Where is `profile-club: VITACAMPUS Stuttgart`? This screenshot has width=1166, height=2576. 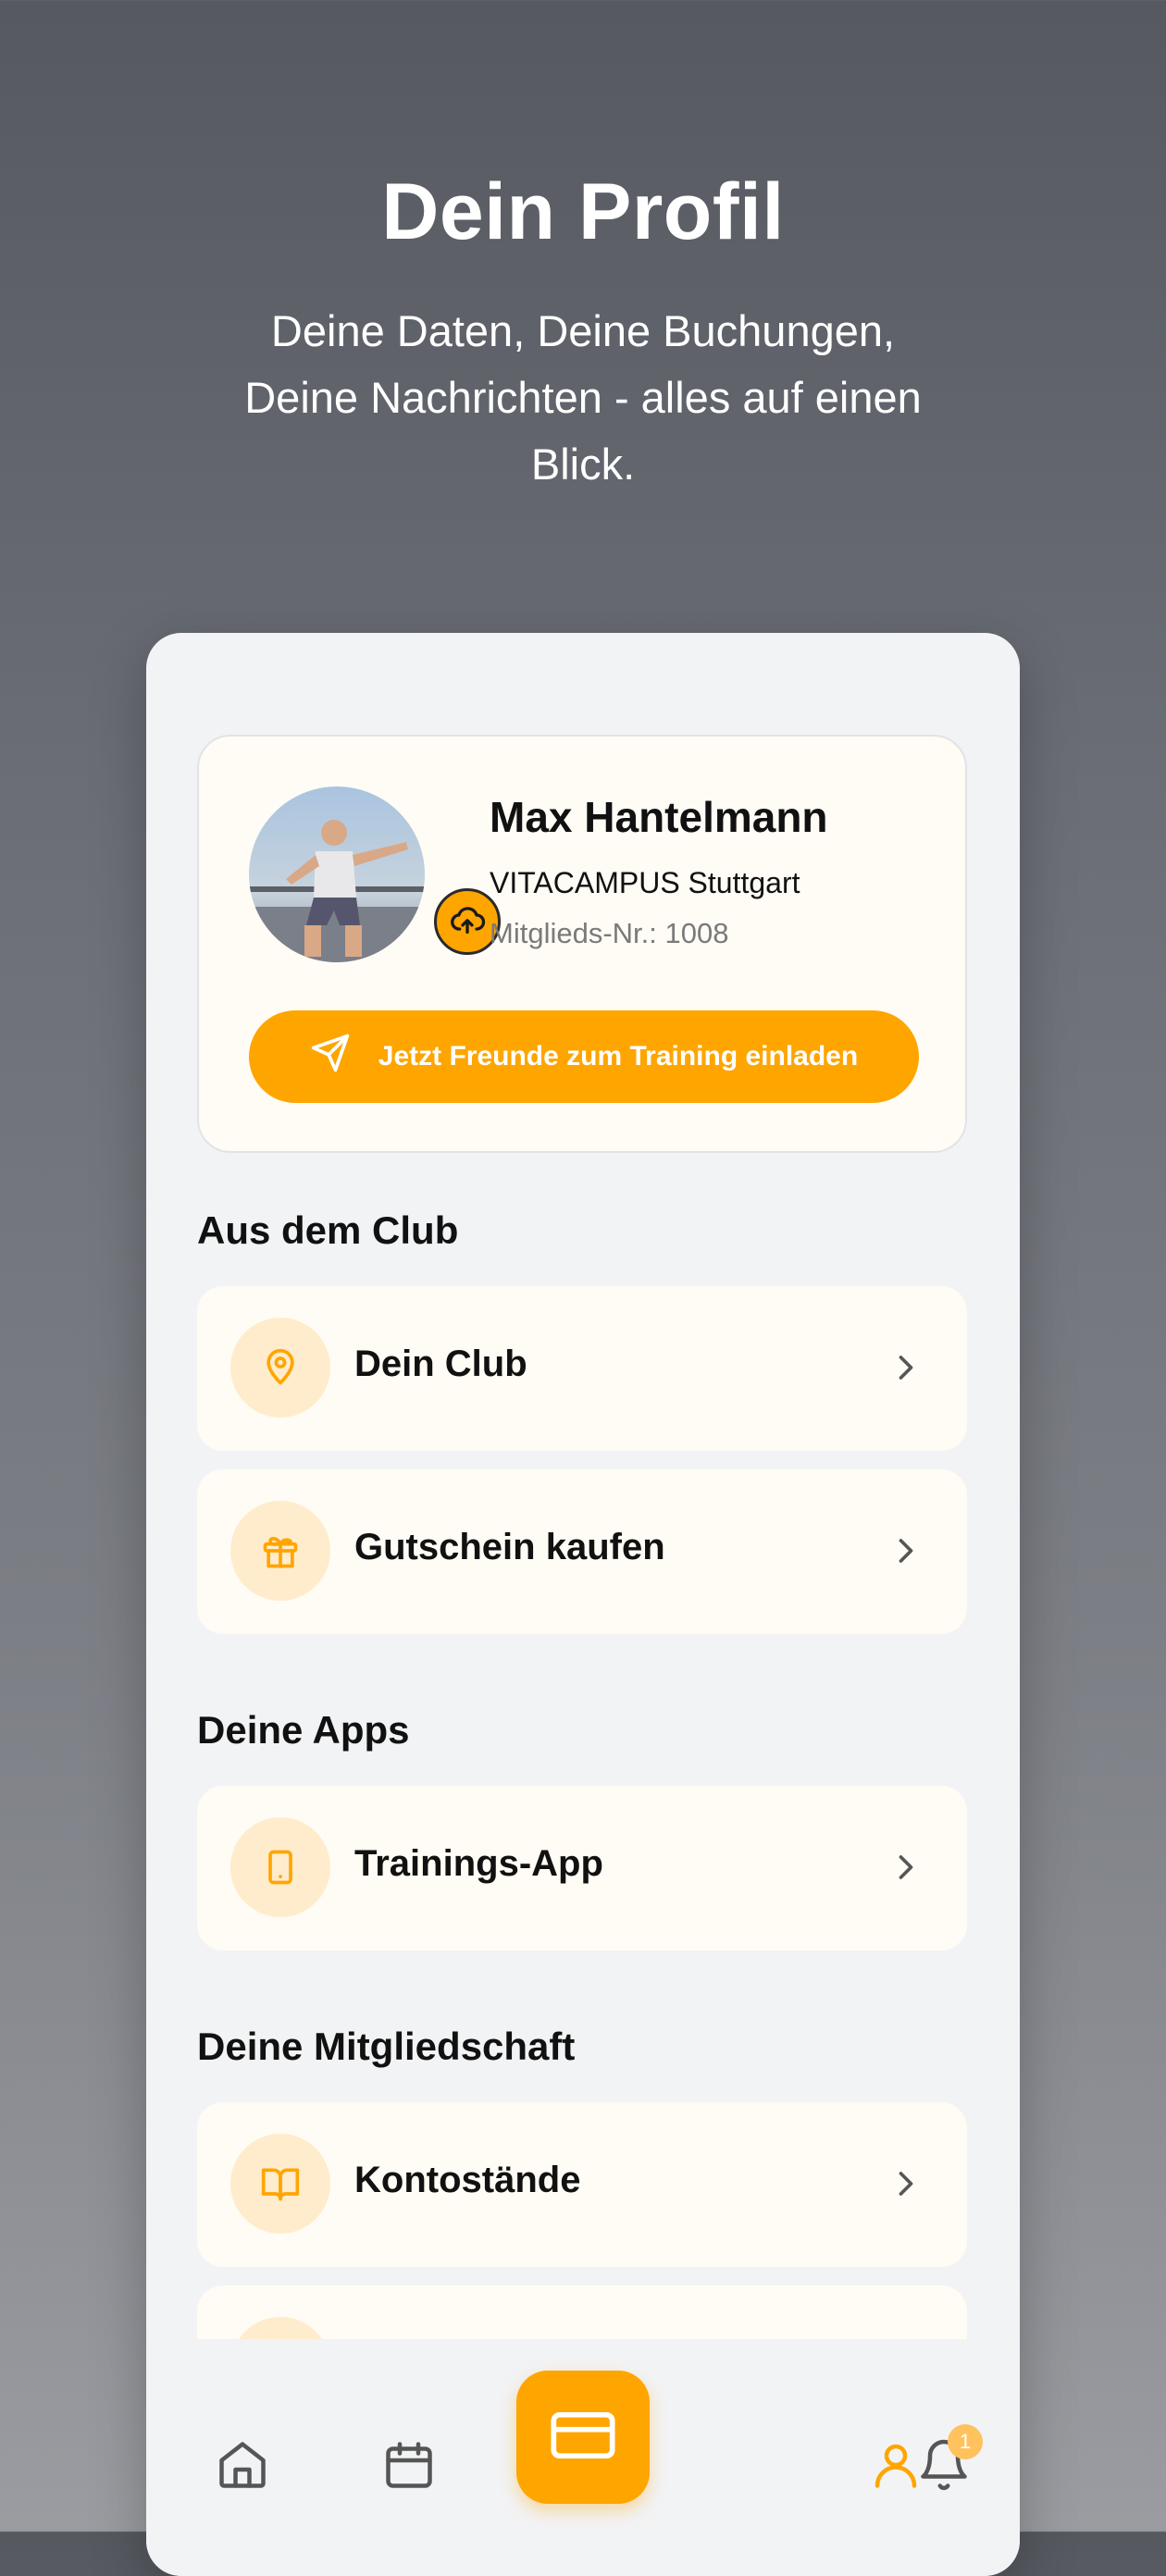 profile-club: VITACAMPUS Stuttgart is located at coordinates (645, 882).